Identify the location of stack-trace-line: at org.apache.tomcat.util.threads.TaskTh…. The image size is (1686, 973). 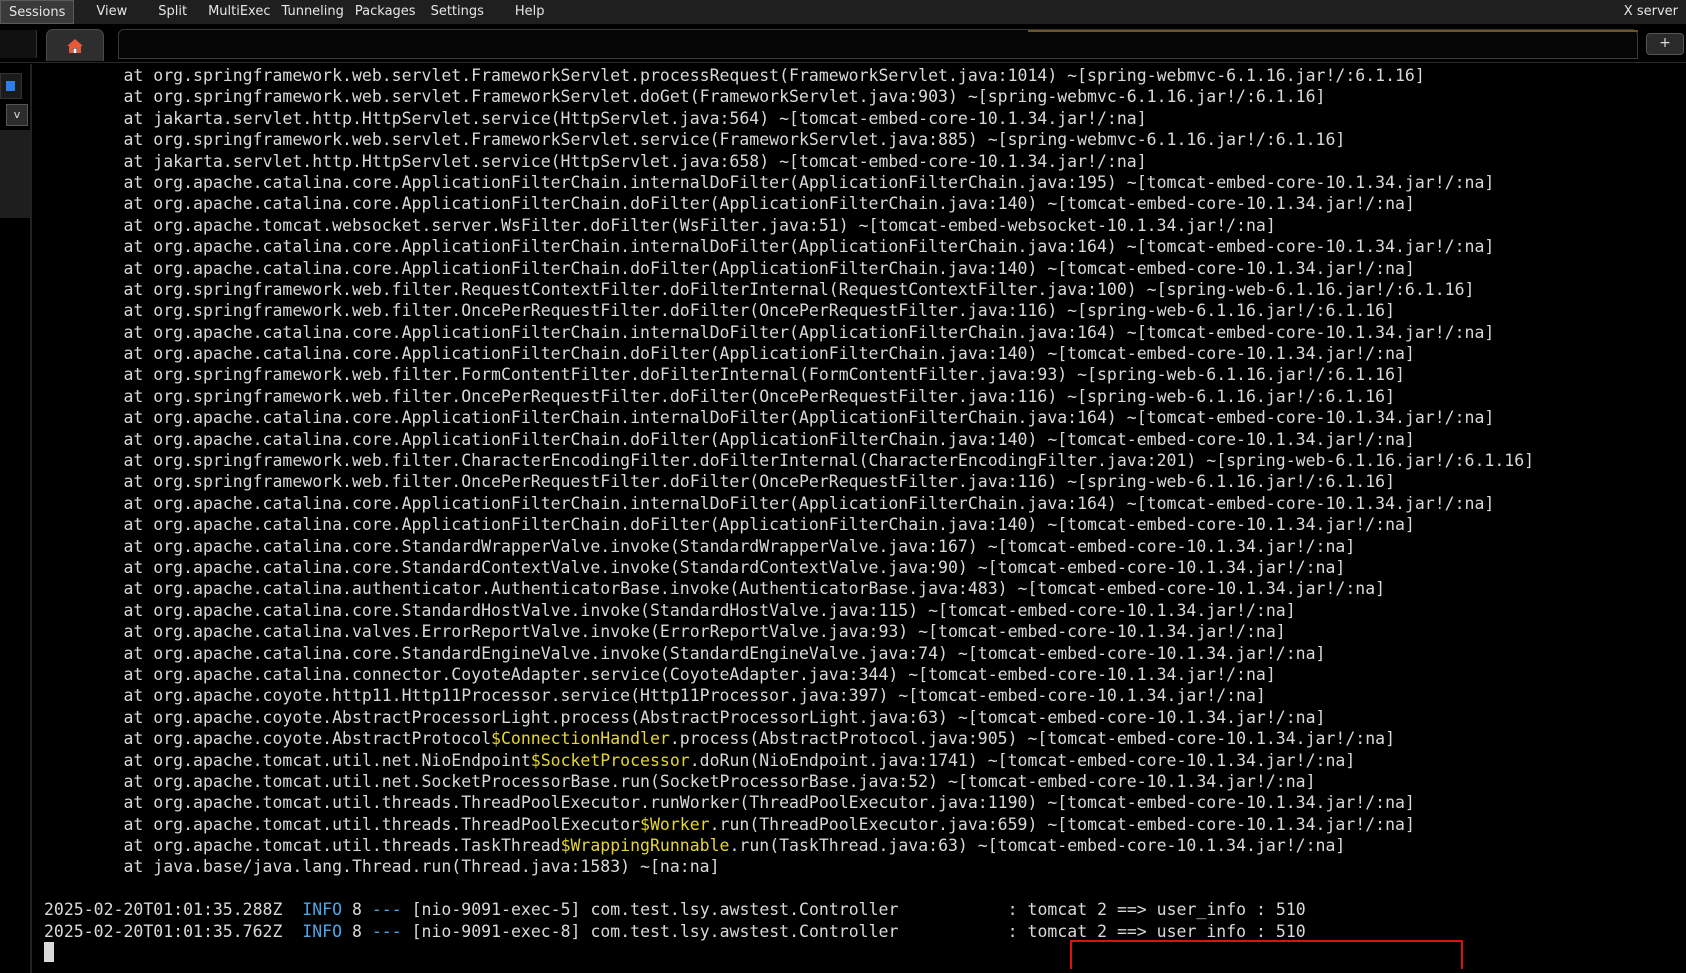
(695, 846).